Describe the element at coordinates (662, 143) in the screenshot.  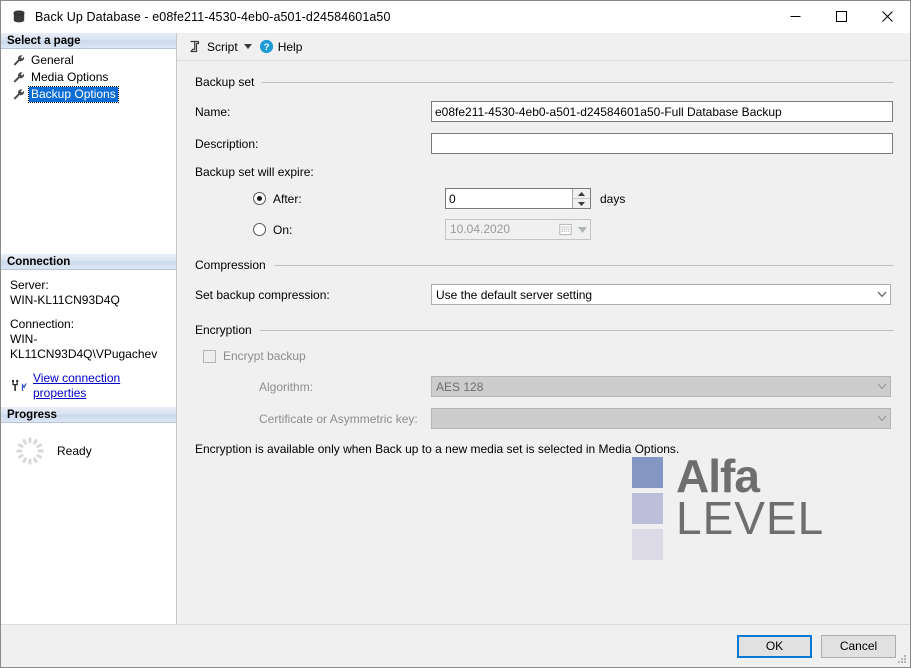
I see `backup-set-description-input` at that location.